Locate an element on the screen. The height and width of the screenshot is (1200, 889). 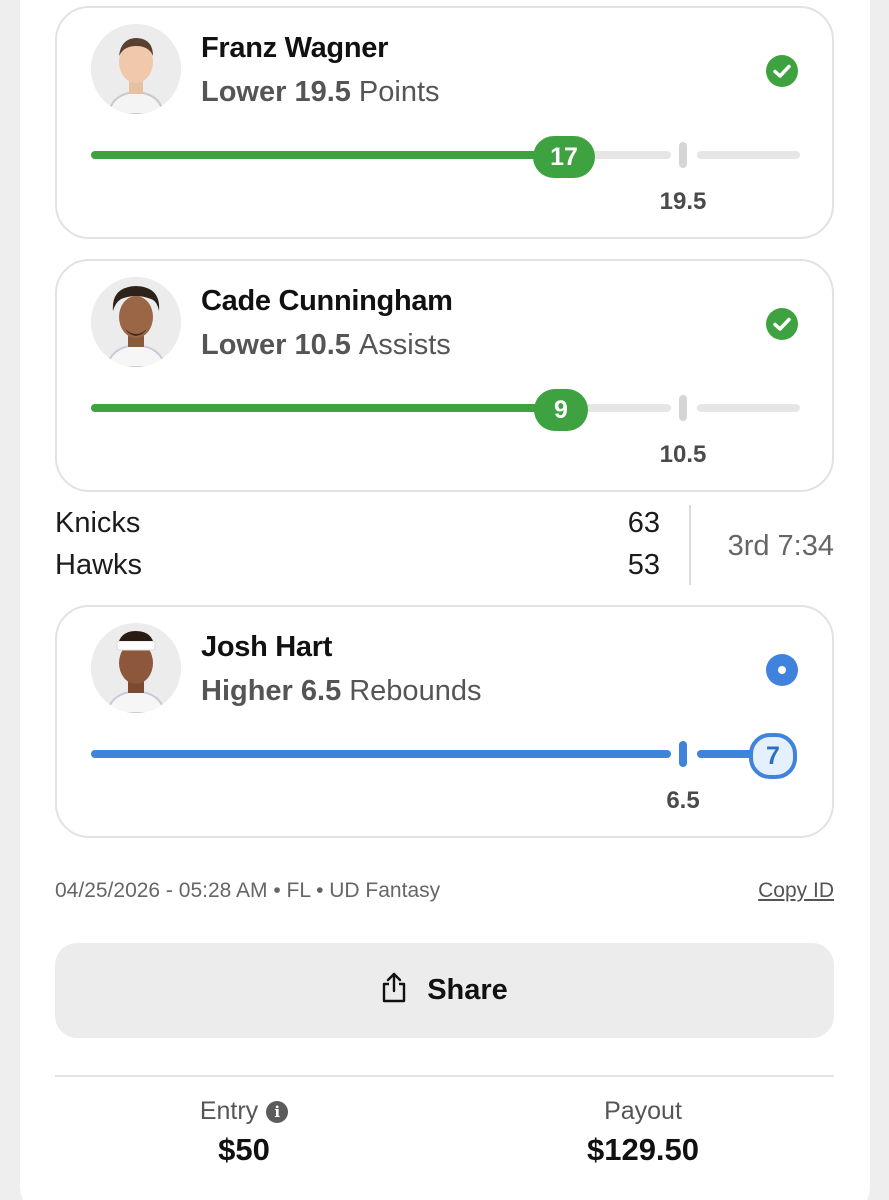
entry-meta: 04/25/2026 - 05:28 AM • FL • UD Fantasy is located at coordinates (248, 890).